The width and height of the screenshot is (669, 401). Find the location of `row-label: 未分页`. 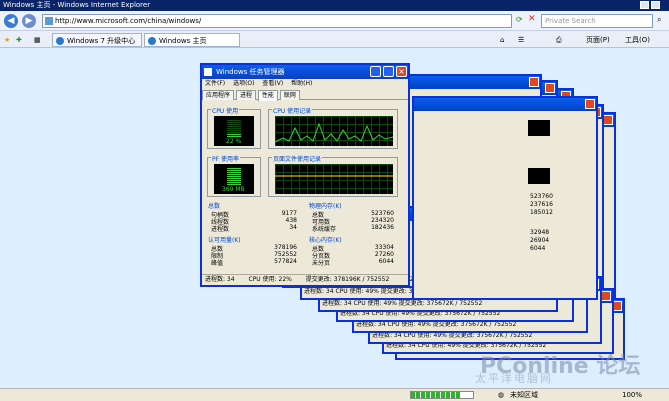

row-label: 未分页 is located at coordinates (321, 263).